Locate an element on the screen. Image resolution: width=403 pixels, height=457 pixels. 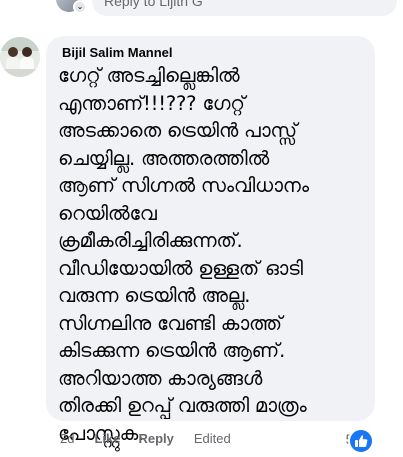
reply-input: Reply to Lijith G is located at coordinates (244, 8).